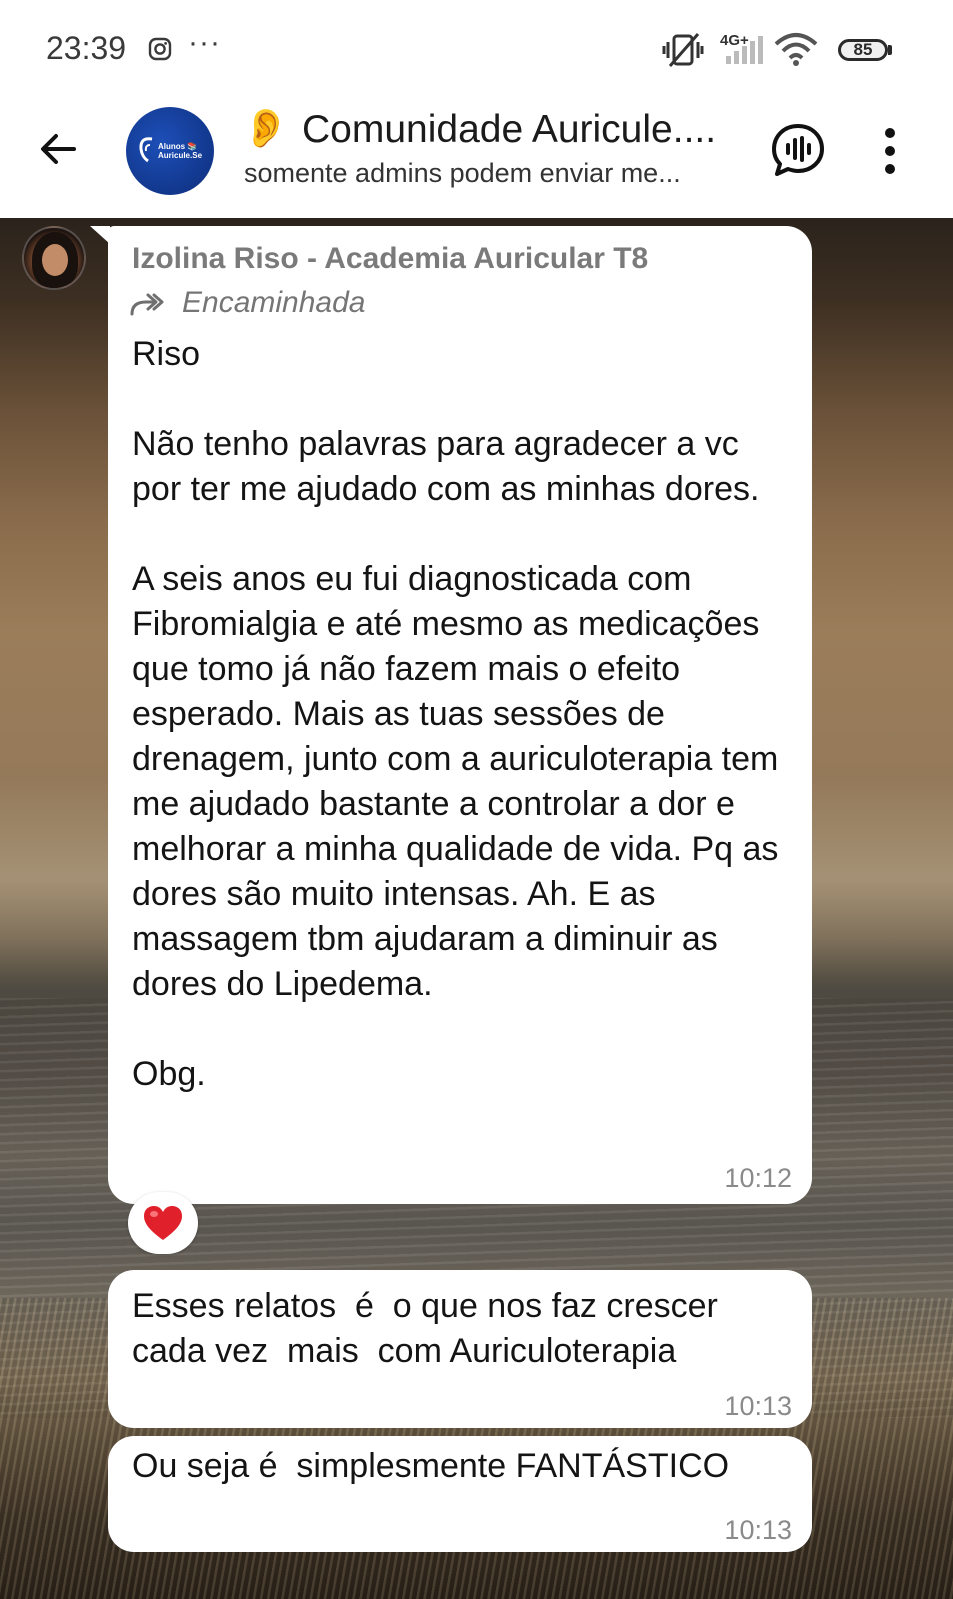  Describe the element at coordinates (758, 1178) in the screenshot. I see `message-time: 10:12` at that location.